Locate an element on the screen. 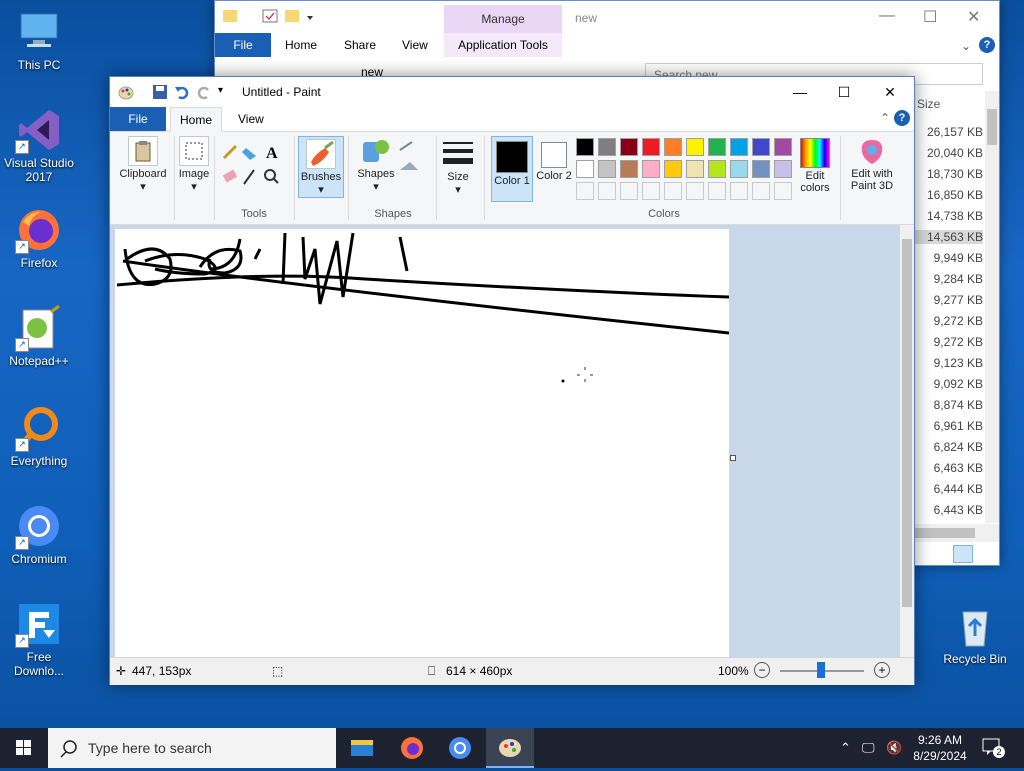  explorer-titlebar: Manage new — ☐ ✕ is located at coordinates (607, 17).